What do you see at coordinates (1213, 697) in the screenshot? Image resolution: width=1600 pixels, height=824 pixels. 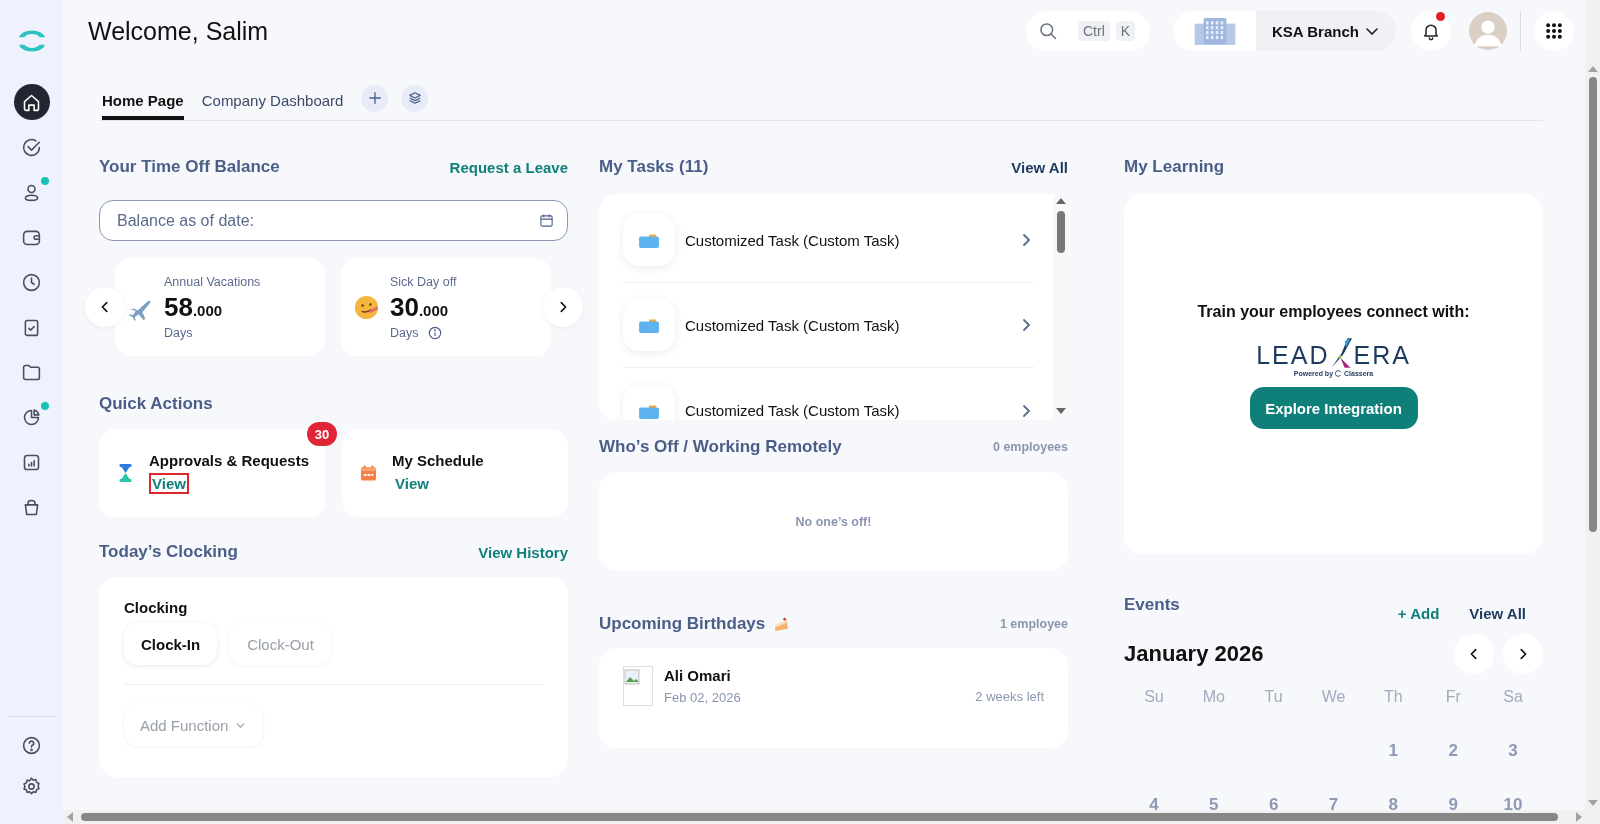 I see `weekday-label: Mo` at bounding box center [1213, 697].